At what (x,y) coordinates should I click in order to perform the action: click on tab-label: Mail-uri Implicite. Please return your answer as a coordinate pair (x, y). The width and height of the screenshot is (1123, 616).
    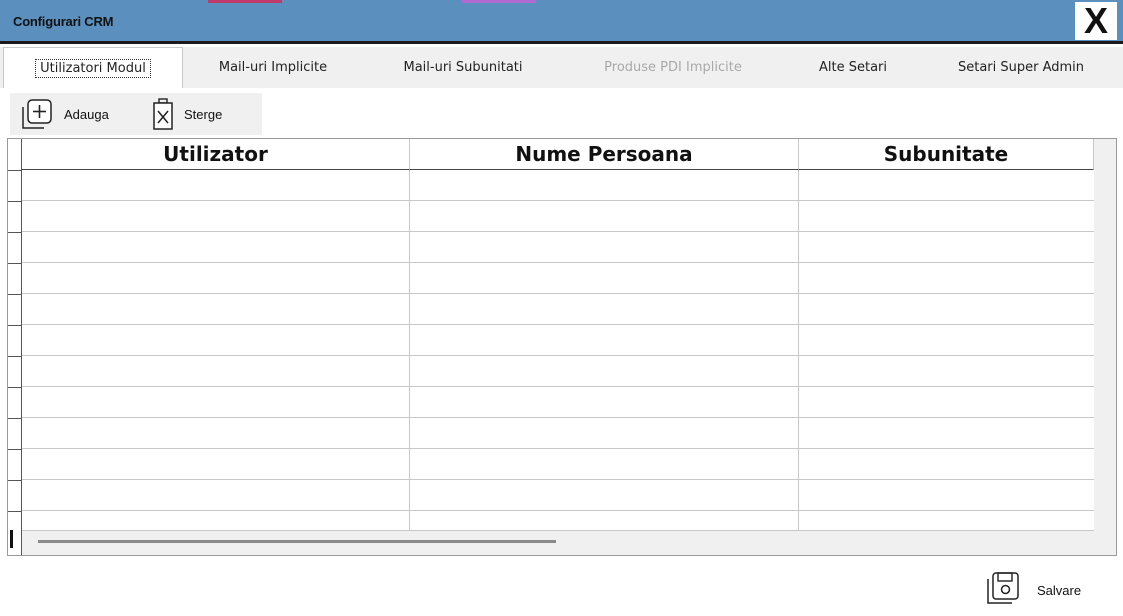
    Looking at the image, I should click on (273, 67).